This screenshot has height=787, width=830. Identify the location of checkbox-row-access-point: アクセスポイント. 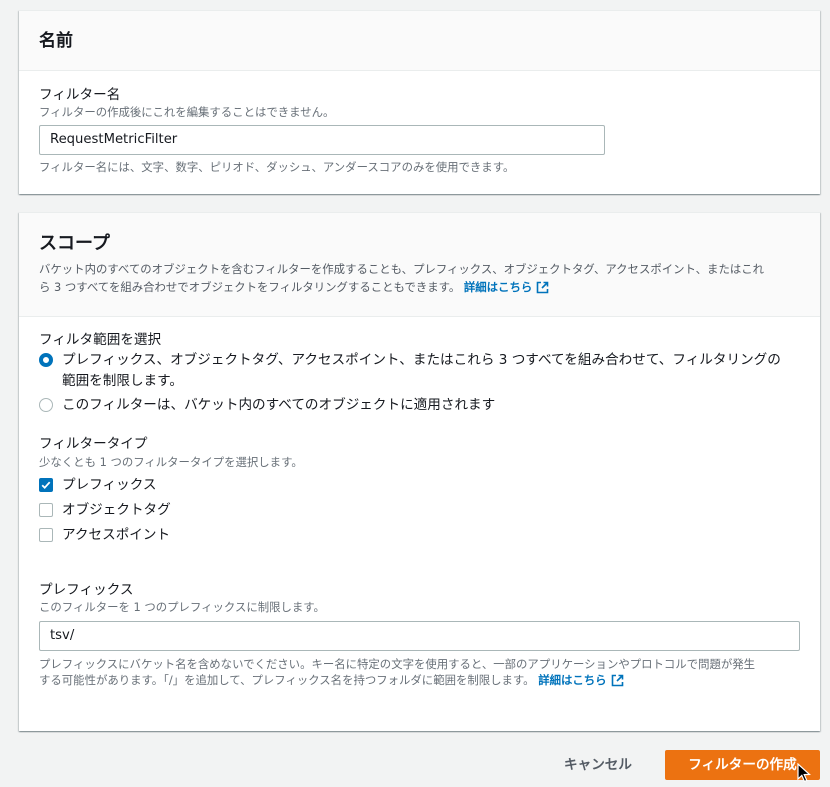
(104, 535).